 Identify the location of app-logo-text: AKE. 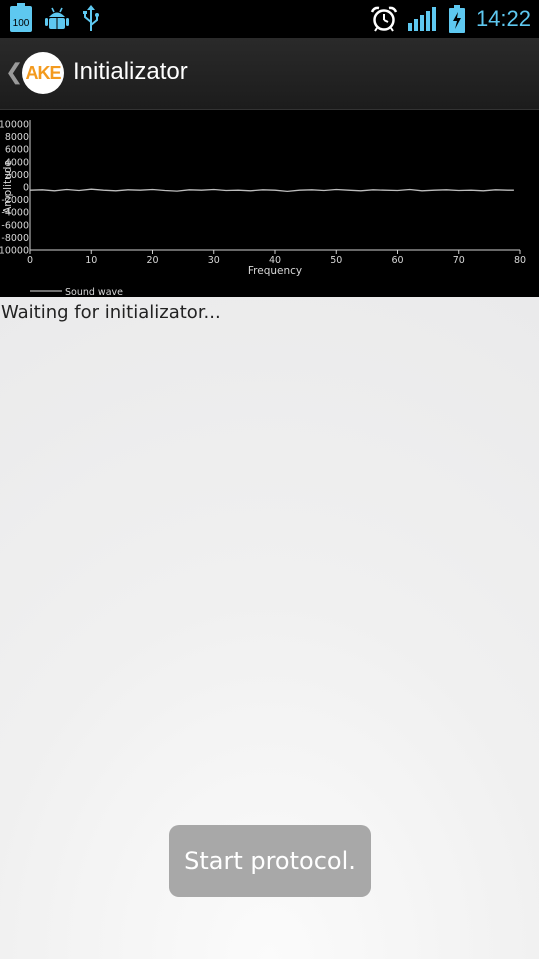
(43, 72).